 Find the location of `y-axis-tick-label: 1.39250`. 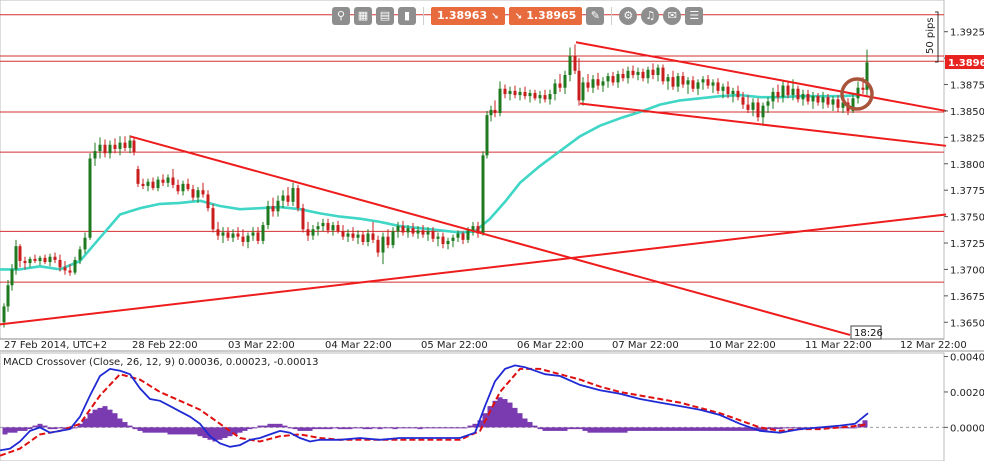

y-axis-tick-label: 1.39250 is located at coordinates (967, 33).